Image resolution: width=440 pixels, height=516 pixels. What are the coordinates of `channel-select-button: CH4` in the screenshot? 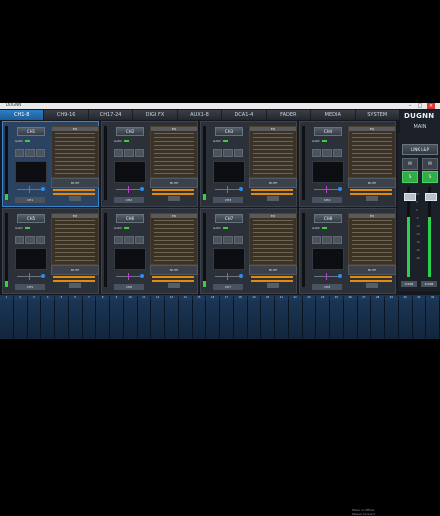 It's located at (328, 131).